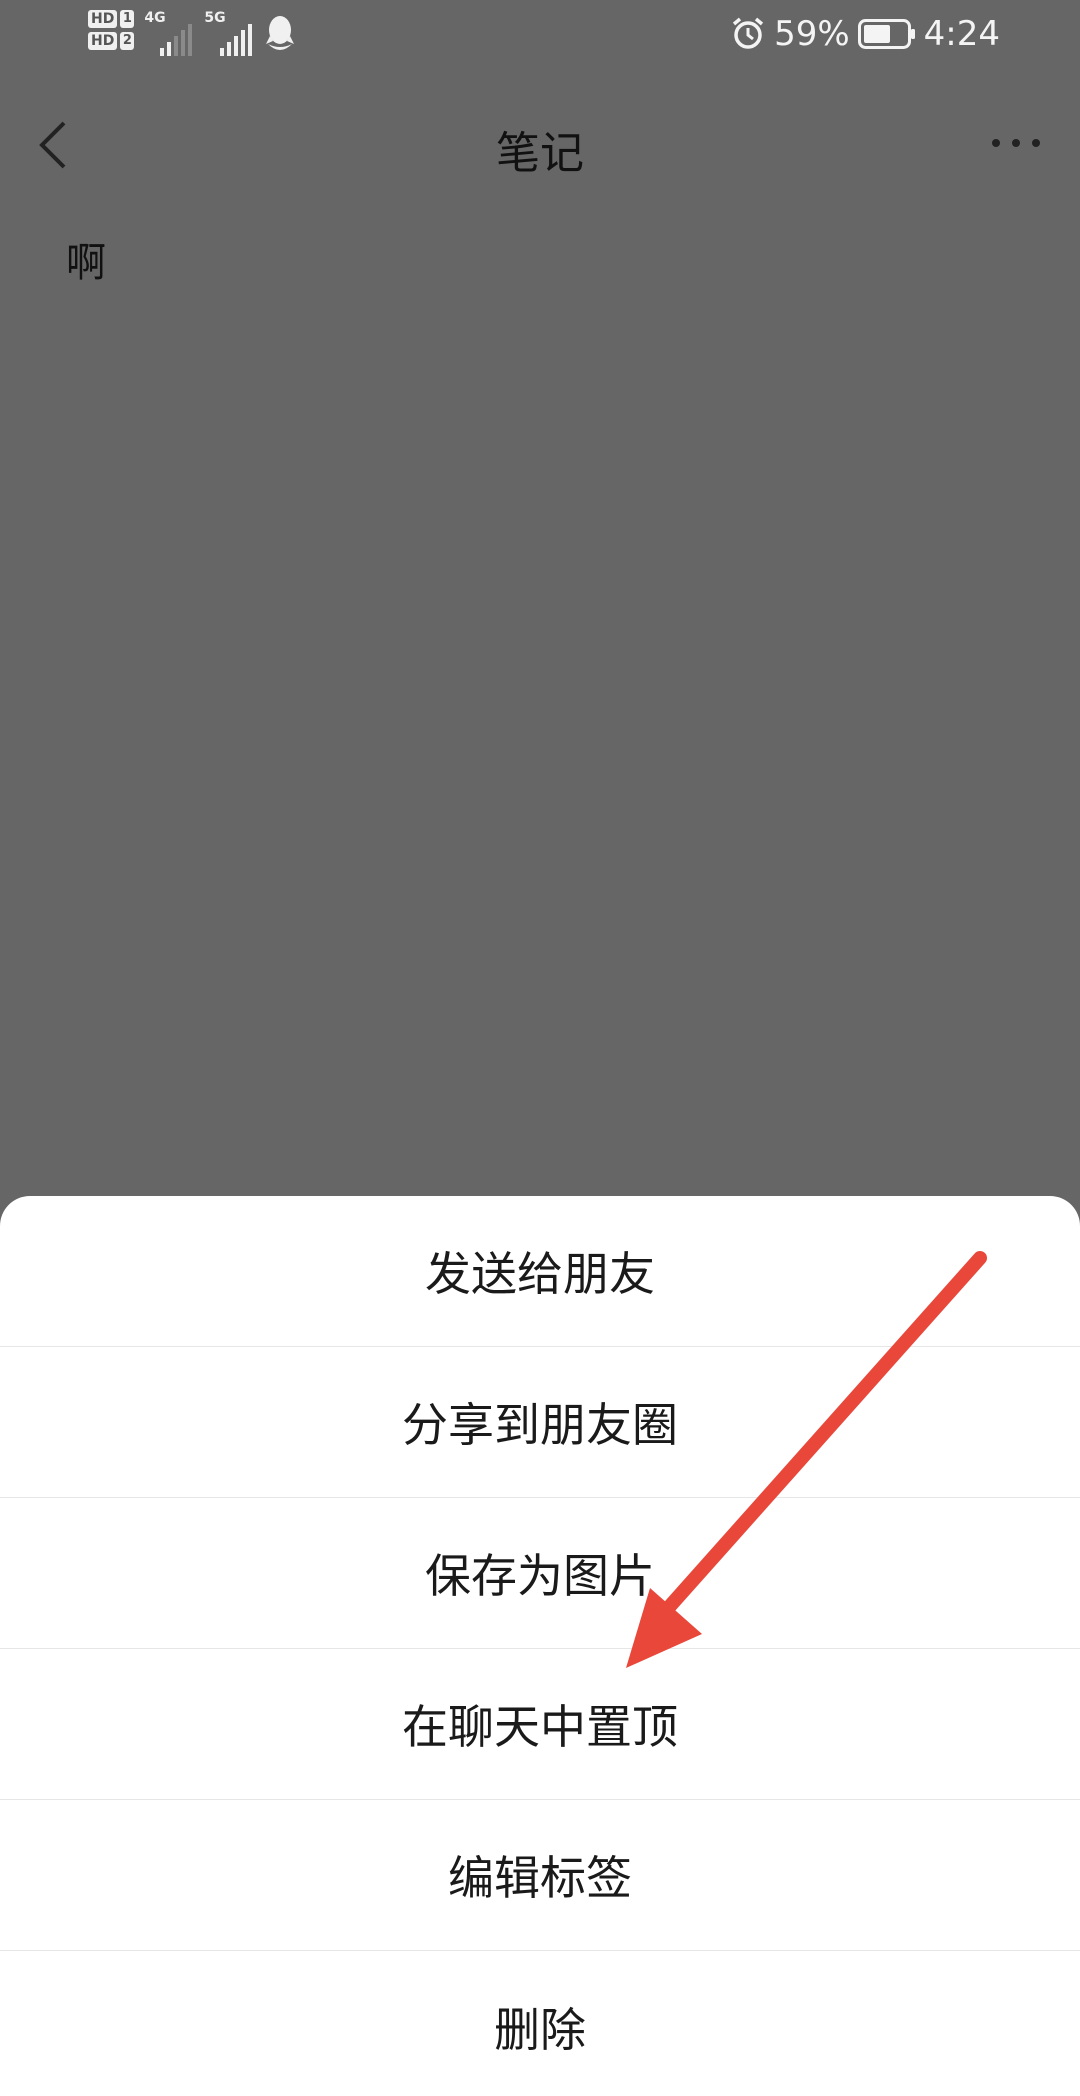 Image resolution: width=1080 pixels, height=2096 pixels. What do you see at coordinates (169, 33) in the screenshot?
I see `signal-icon: 4G` at bounding box center [169, 33].